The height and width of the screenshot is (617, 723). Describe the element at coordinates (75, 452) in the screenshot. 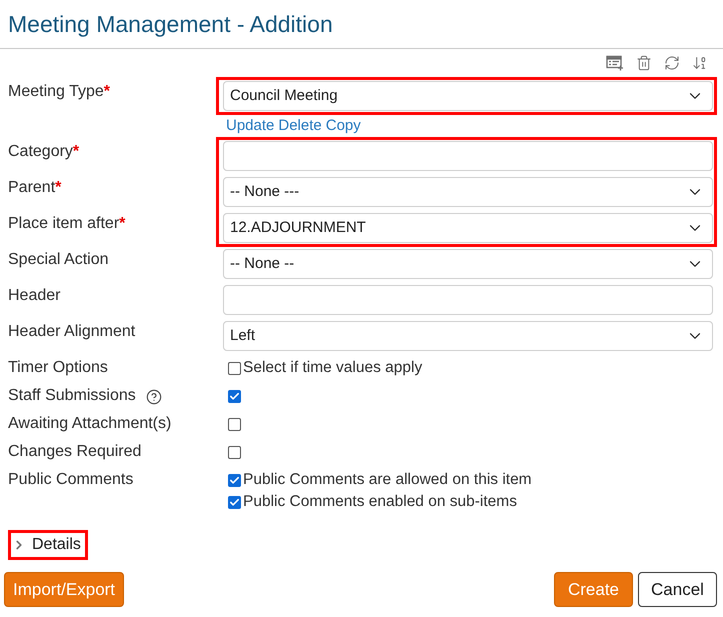

I see `field-label: Changes Required` at that location.